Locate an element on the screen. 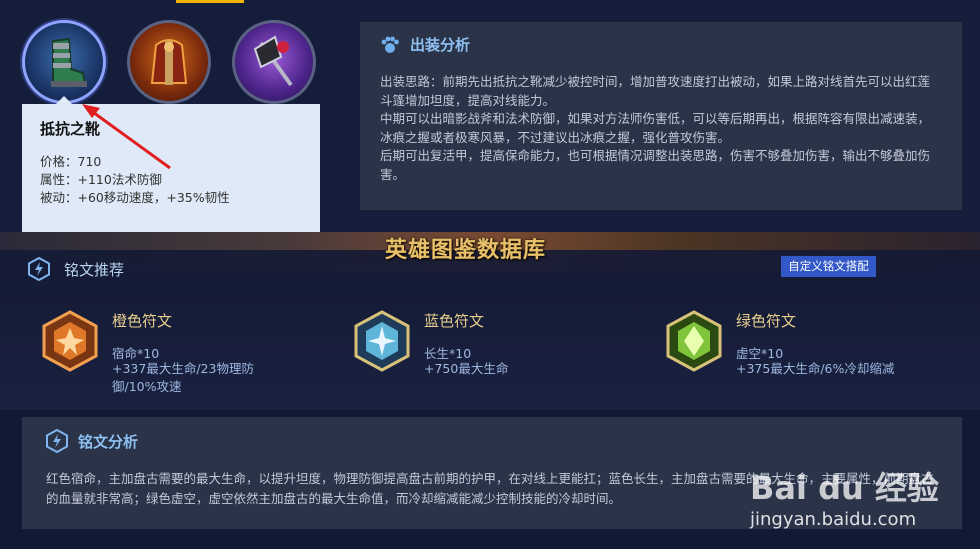  rune-color-name: 蓝色符文 is located at coordinates (454, 321).